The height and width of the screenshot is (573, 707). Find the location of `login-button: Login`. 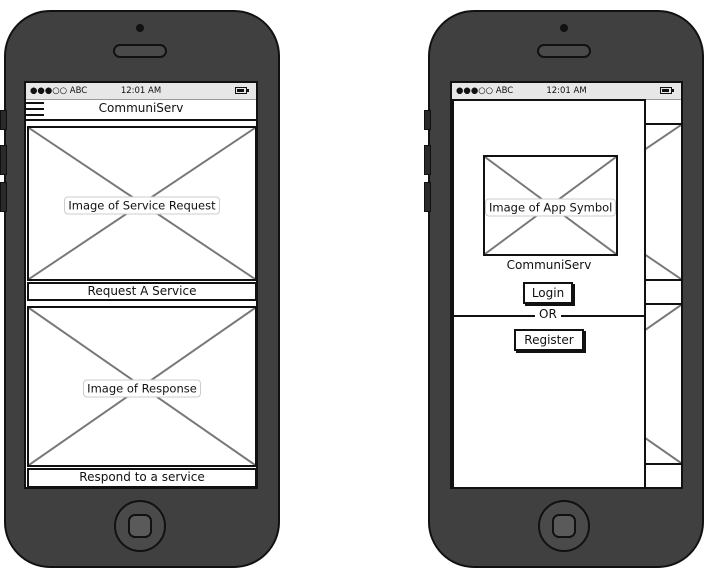

login-button: Login is located at coordinates (548, 293).